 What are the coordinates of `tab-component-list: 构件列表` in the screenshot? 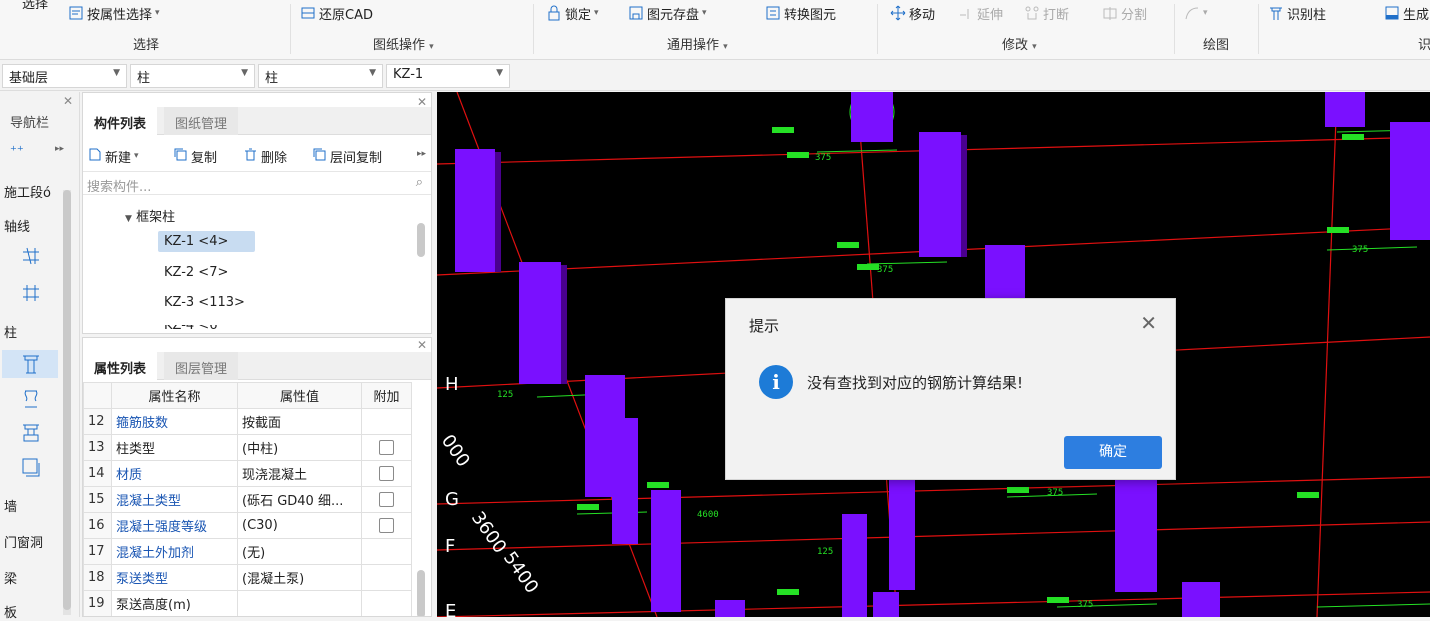 It's located at (120, 121).